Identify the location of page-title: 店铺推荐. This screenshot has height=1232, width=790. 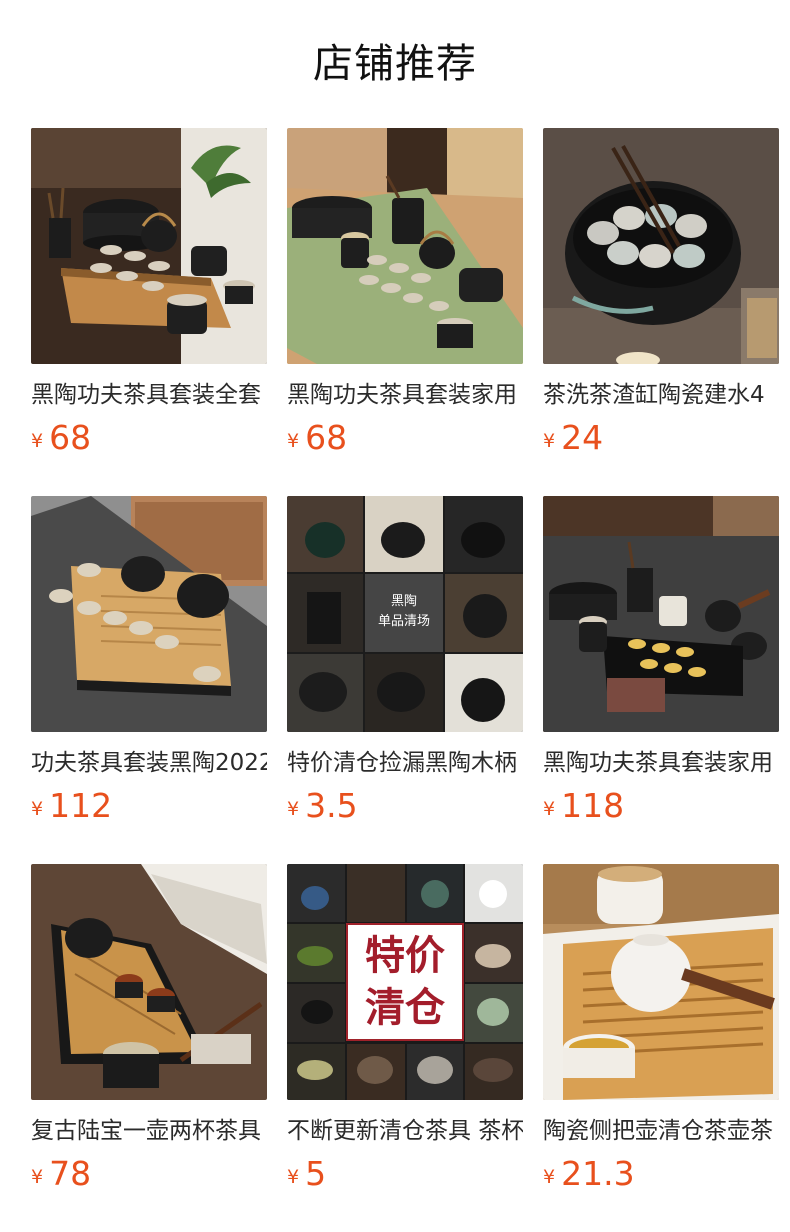
(395, 64).